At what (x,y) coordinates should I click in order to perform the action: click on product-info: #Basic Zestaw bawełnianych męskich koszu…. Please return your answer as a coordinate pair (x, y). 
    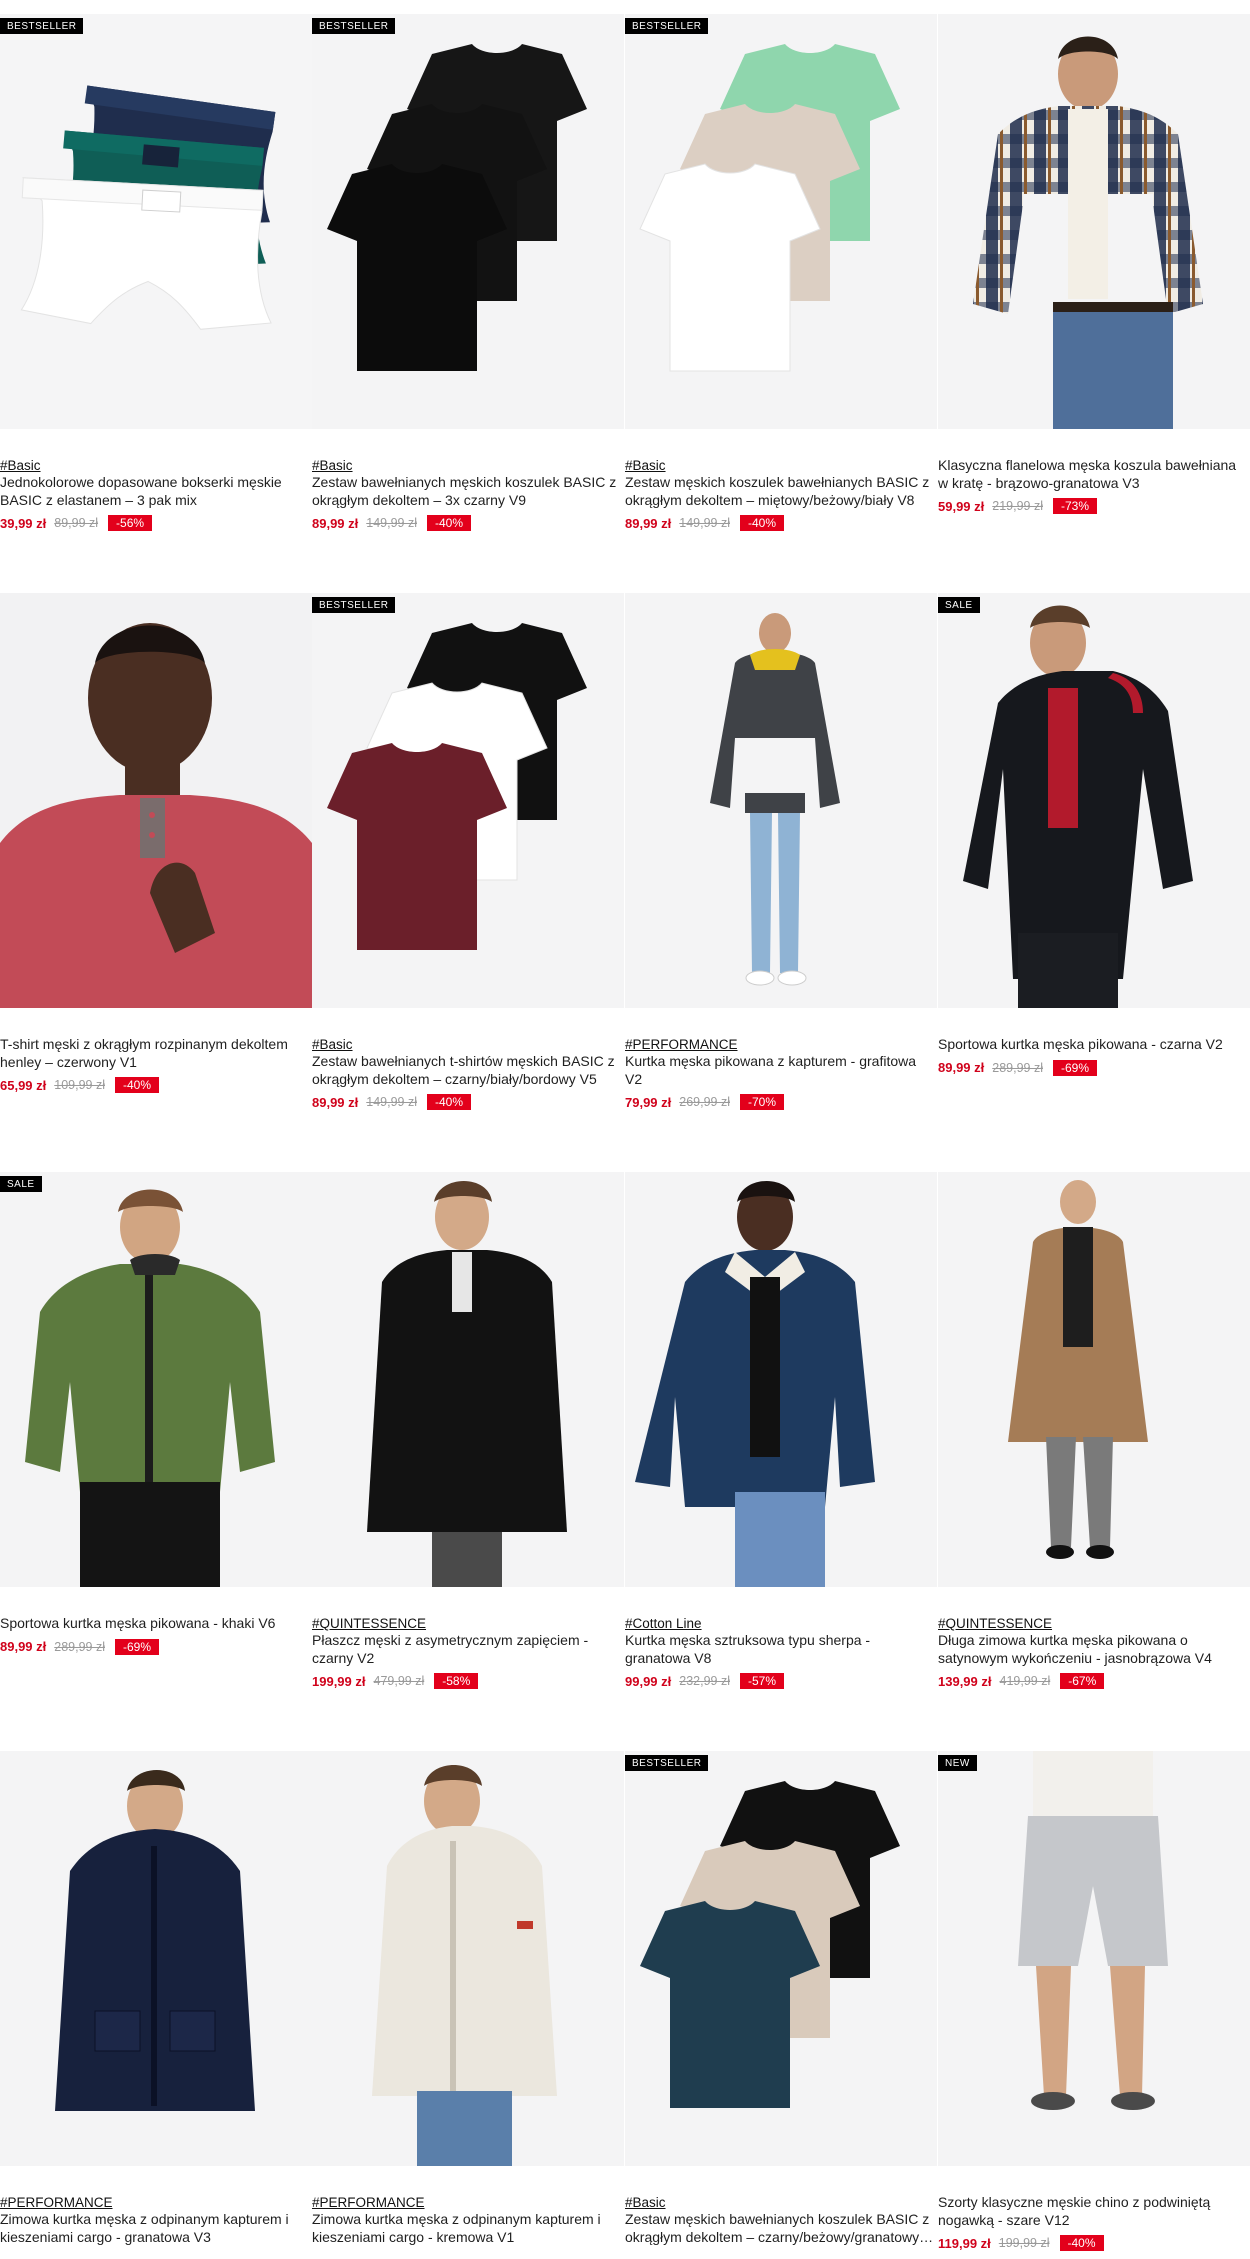
    Looking at the image, I should click on (468, 480).